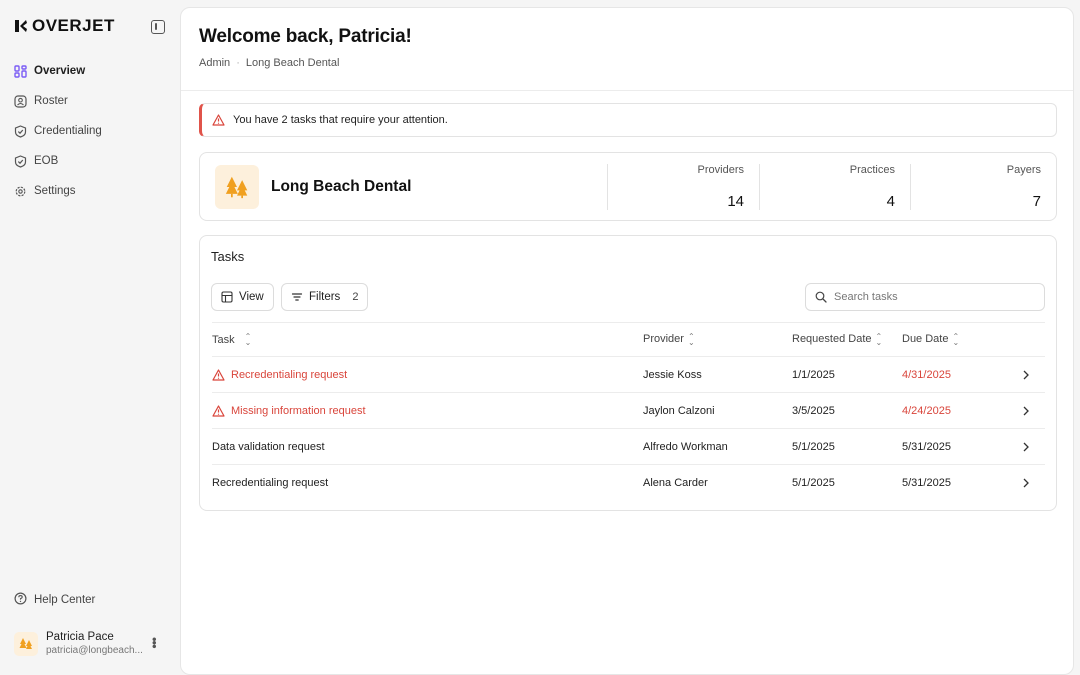  I want to click on sidebar-item-label: Roster, so click(51, 101).